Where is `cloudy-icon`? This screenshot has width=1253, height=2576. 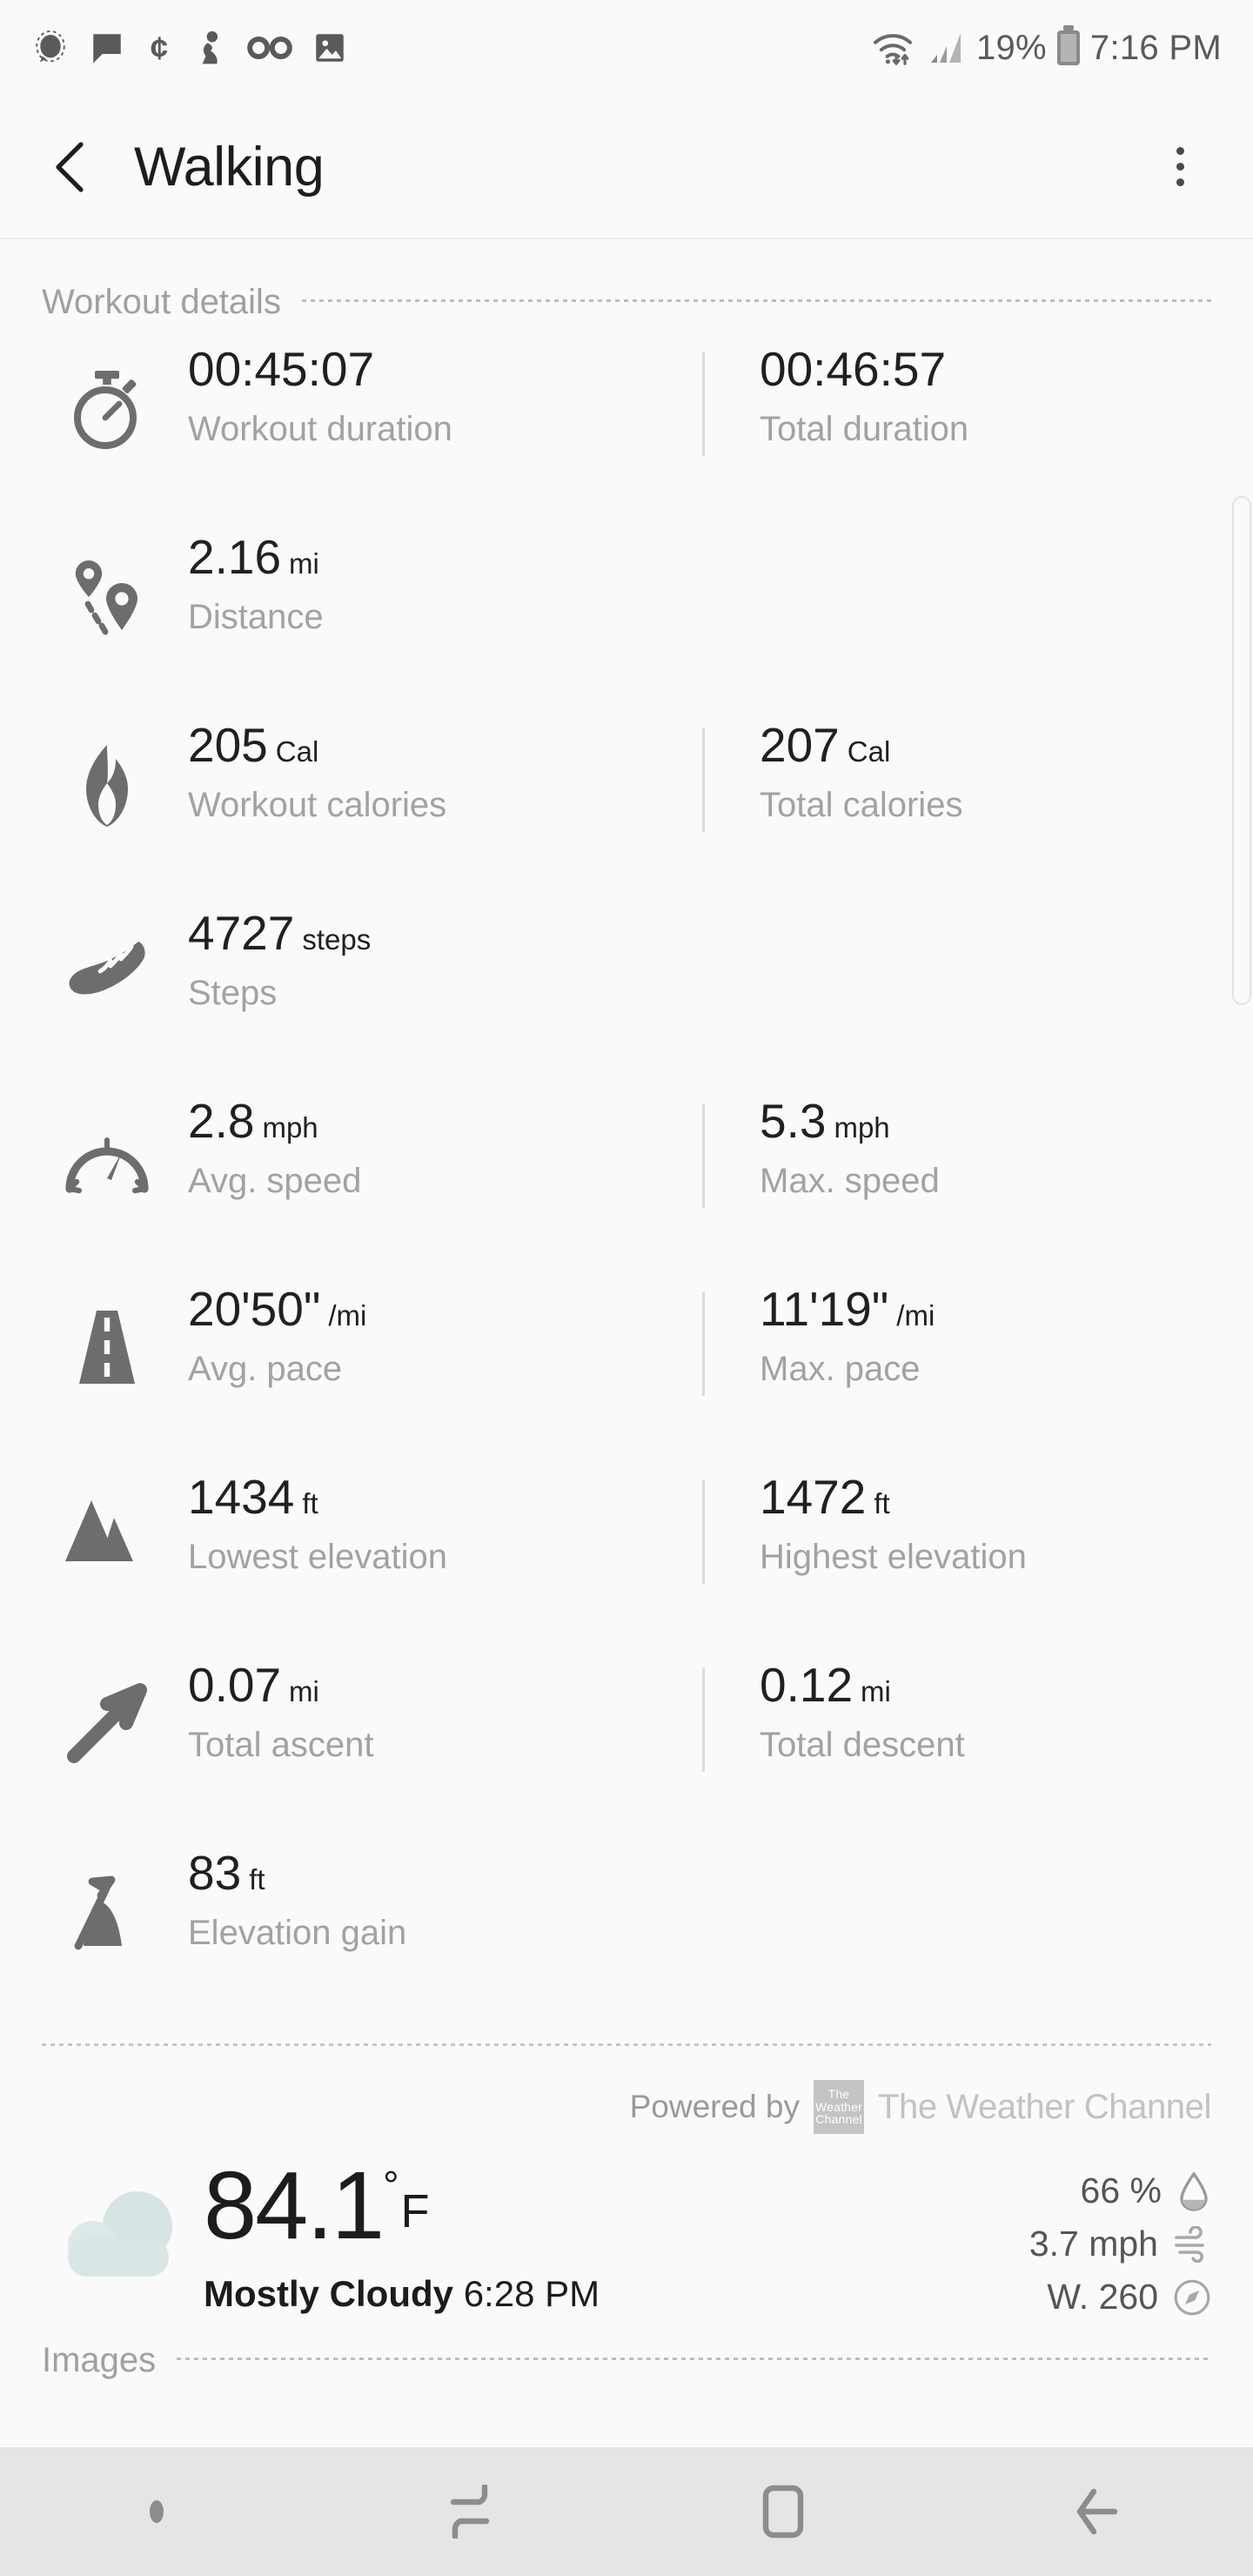 cloudy-icon is located at coordinates (121, 2219).